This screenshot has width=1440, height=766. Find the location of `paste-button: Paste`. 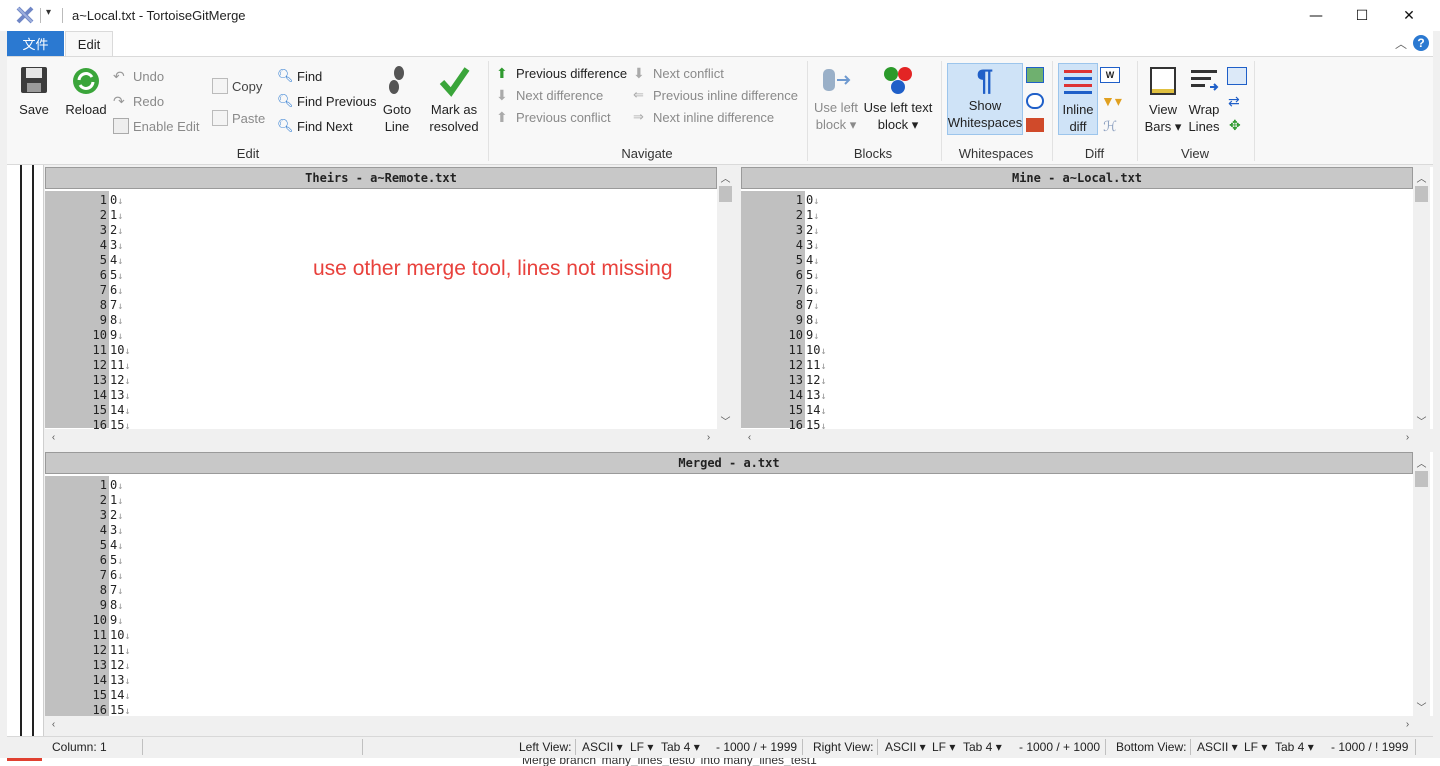

paste-button: Paste is located at coordinates (238, 118).